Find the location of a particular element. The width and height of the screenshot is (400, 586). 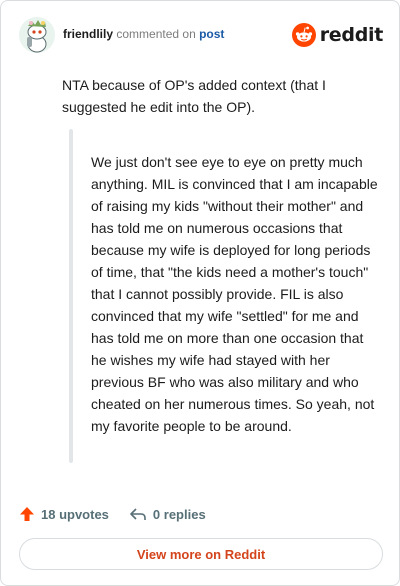

snoo-avatar-icon is located at coordinates (37, 35).